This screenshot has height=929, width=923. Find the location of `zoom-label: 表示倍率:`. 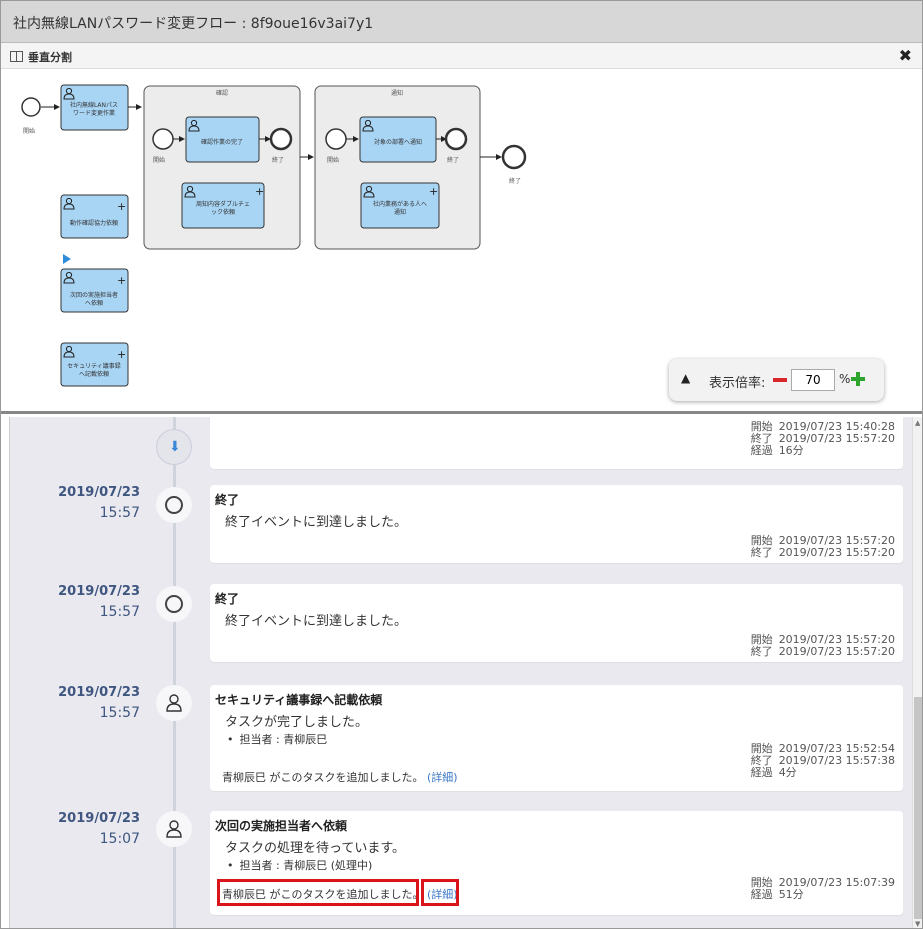

zoom-label: 表示倍率: is located at coordinates (737, 383).